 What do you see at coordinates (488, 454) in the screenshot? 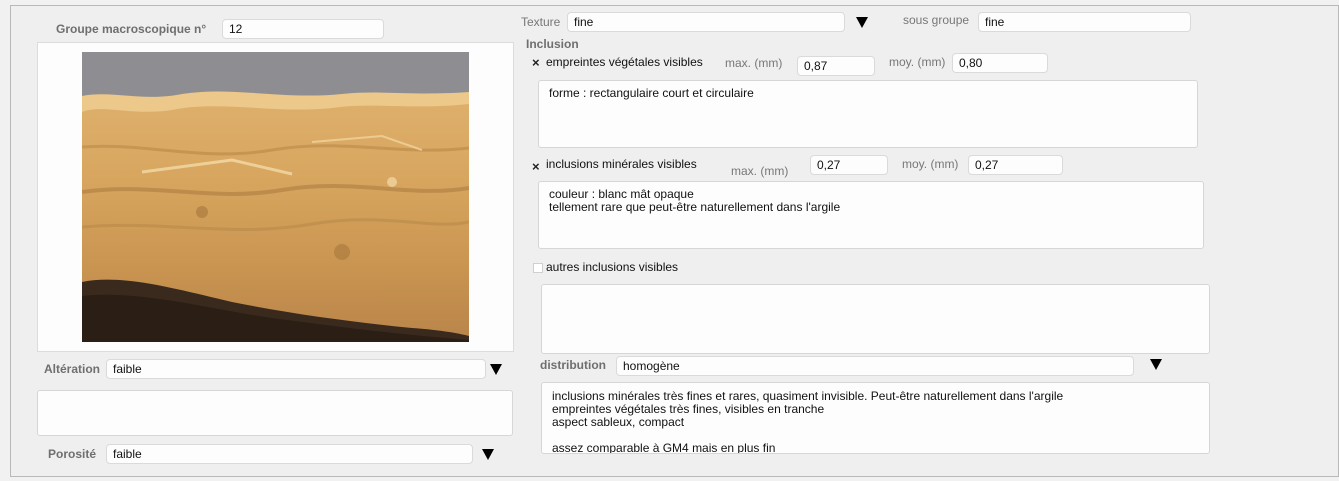
I see `porosite-dropdown-arrow-icon` at bounding box center [488, 454].